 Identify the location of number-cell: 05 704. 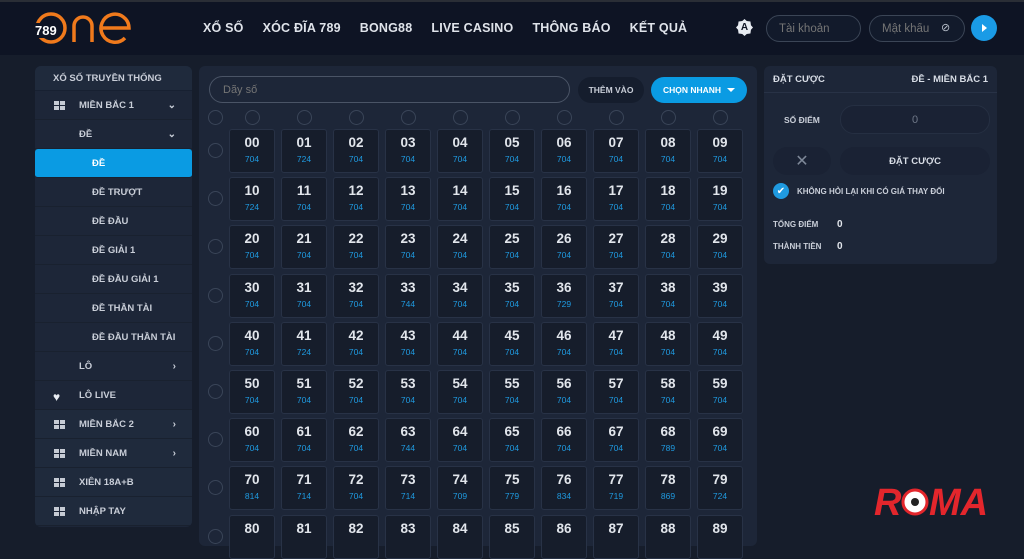
(512, 151).